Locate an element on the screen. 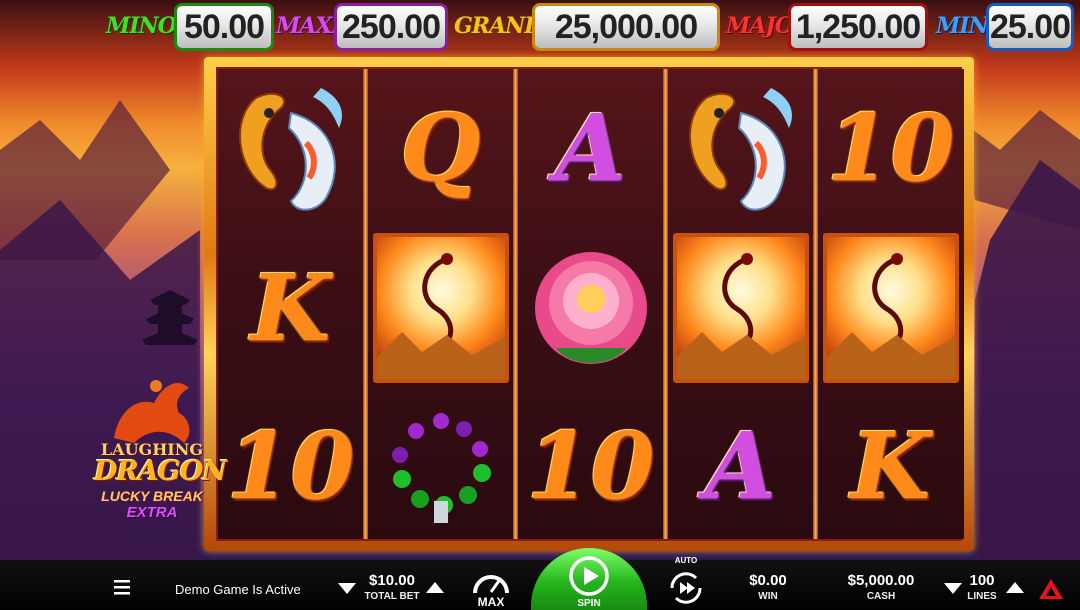 Image resolution: width=1080 pixels, height=610 pixels. symbol-peony-flower is located at coordinates (590, 308).